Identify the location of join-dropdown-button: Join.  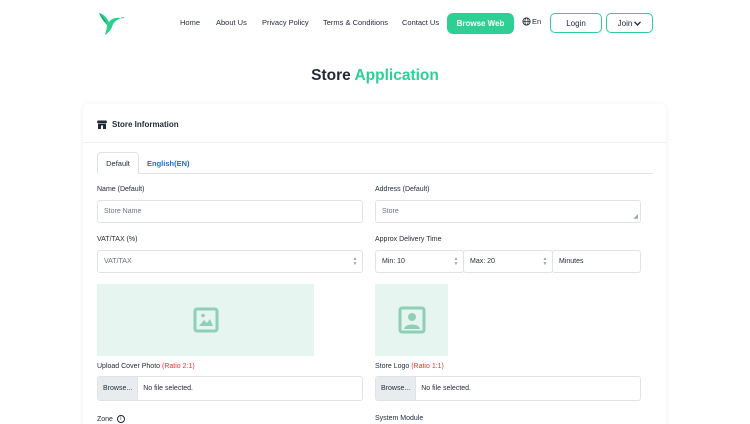
(629, 23).